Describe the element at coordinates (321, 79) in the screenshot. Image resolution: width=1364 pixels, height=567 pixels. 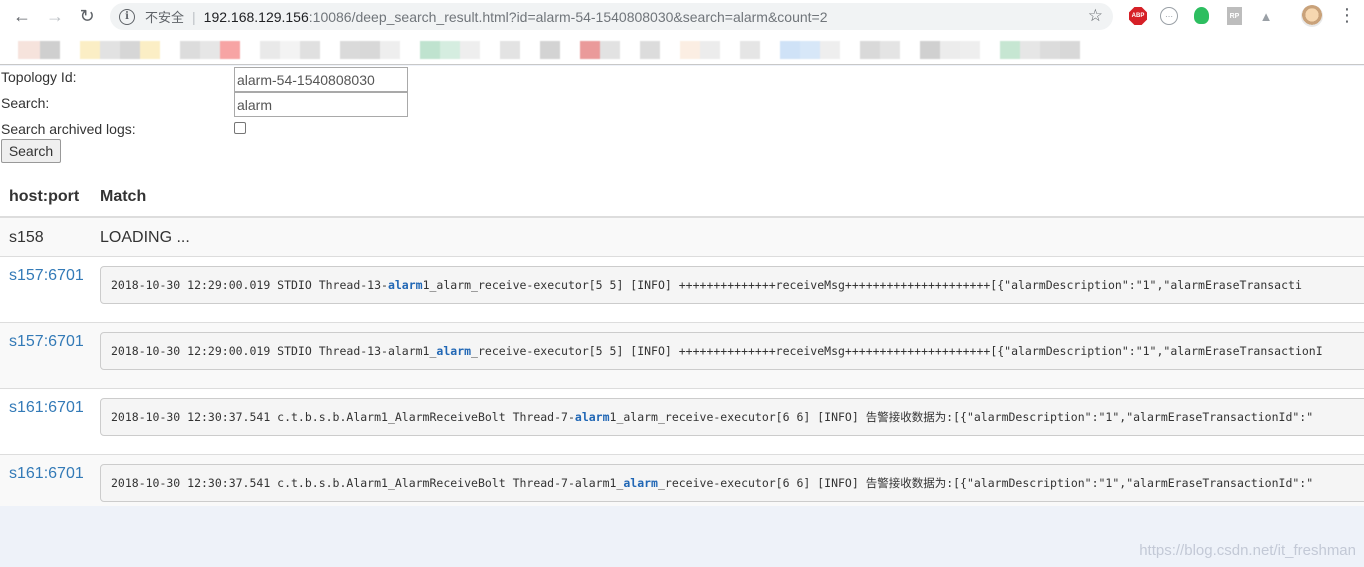
I see `topology-id-input` at that location.